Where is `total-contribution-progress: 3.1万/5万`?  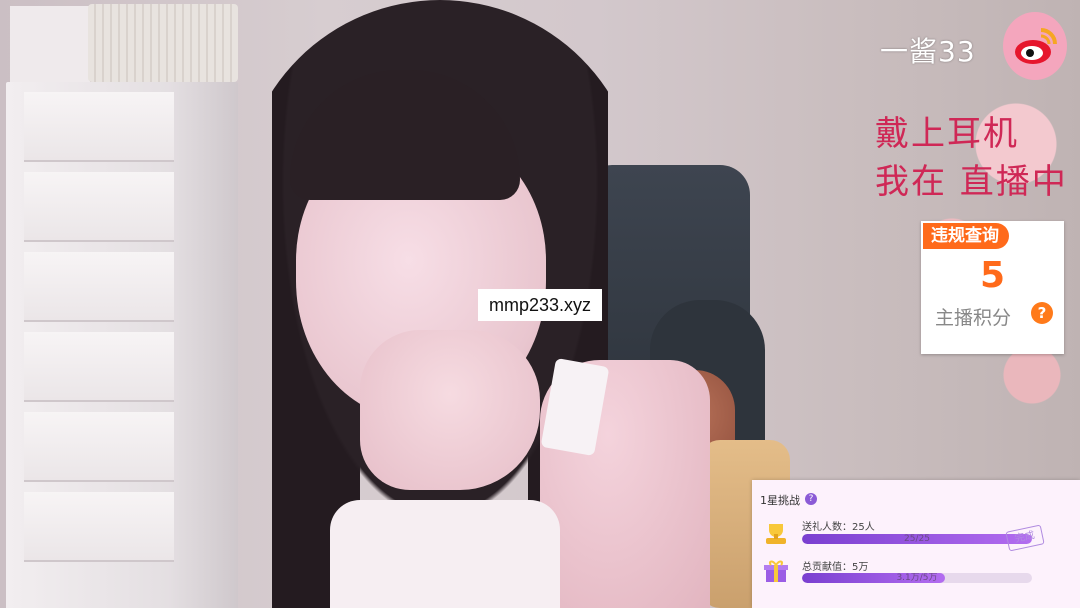 total-contribution-progress: 3.1万/5万 is located at coordinates (917, 578).